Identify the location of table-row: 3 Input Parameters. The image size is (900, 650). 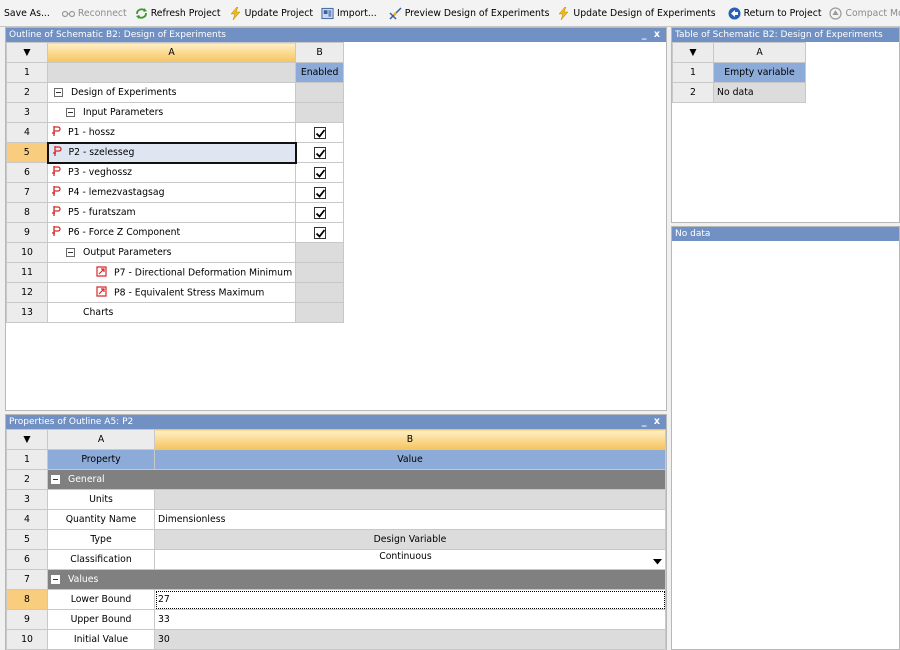
(175, 112).